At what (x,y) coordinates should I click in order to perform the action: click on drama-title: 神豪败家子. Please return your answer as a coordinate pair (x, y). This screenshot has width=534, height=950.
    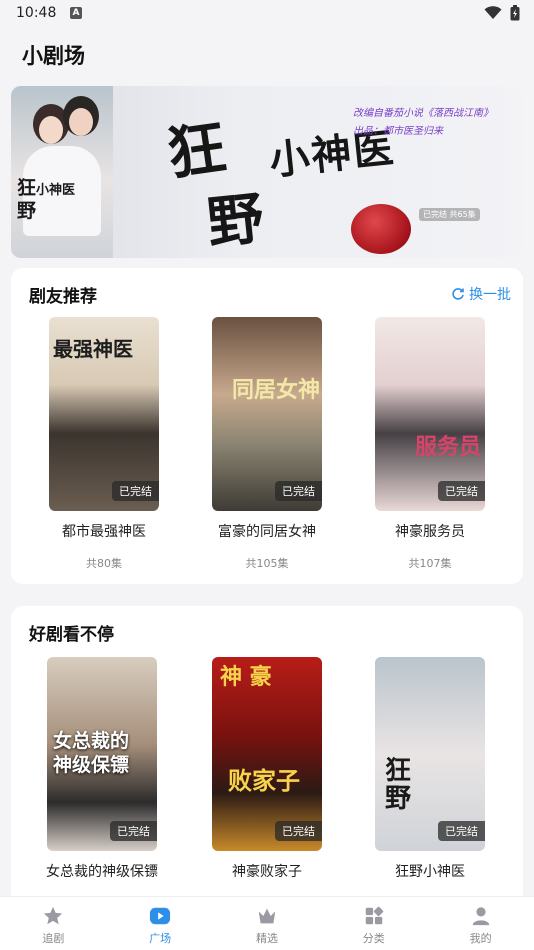
    Looking at the image, I should click on (267, 872).